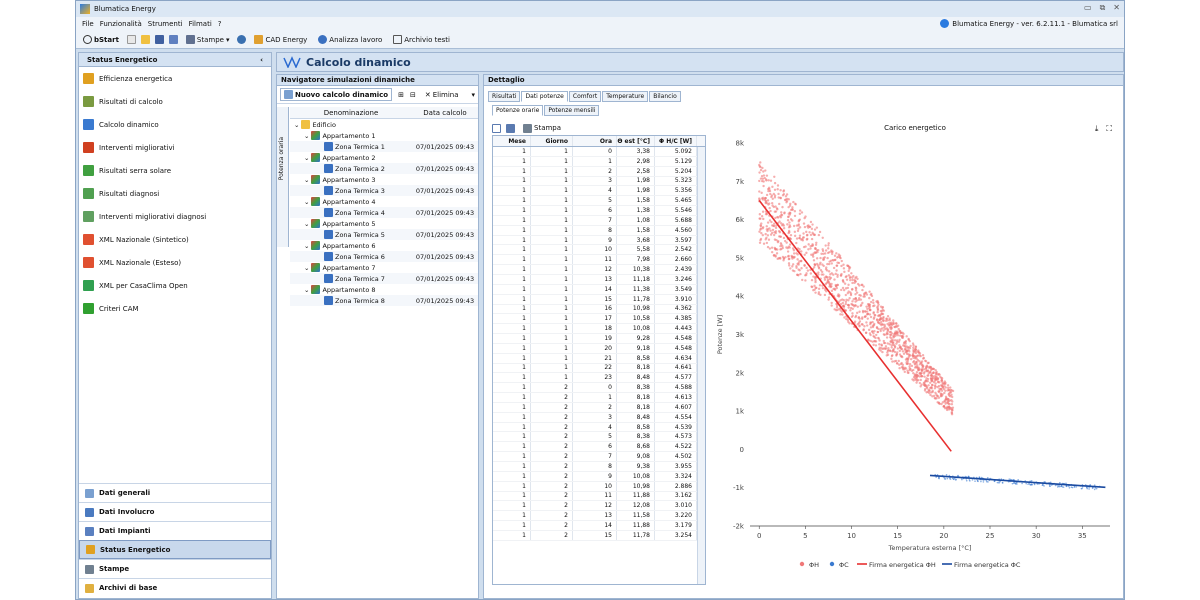 The image size is (1200, 600). Describe the element at coordinates (599, 427) in the screenshot. I see `table-row: 1 2 4 8,58 4.539` at that location.